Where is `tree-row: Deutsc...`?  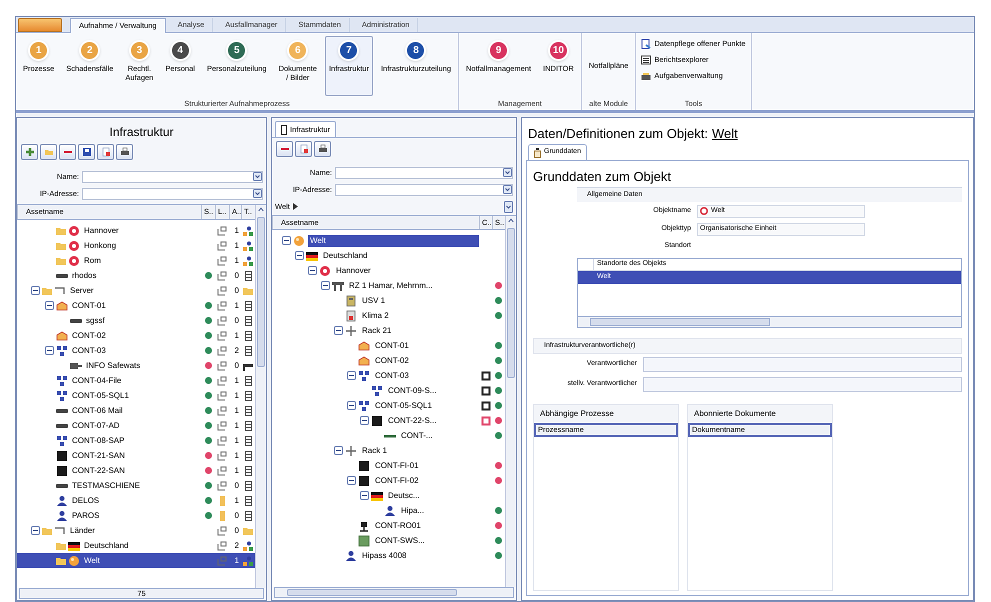 tree-row: Deutsc... is located at coordinates (388, 495).